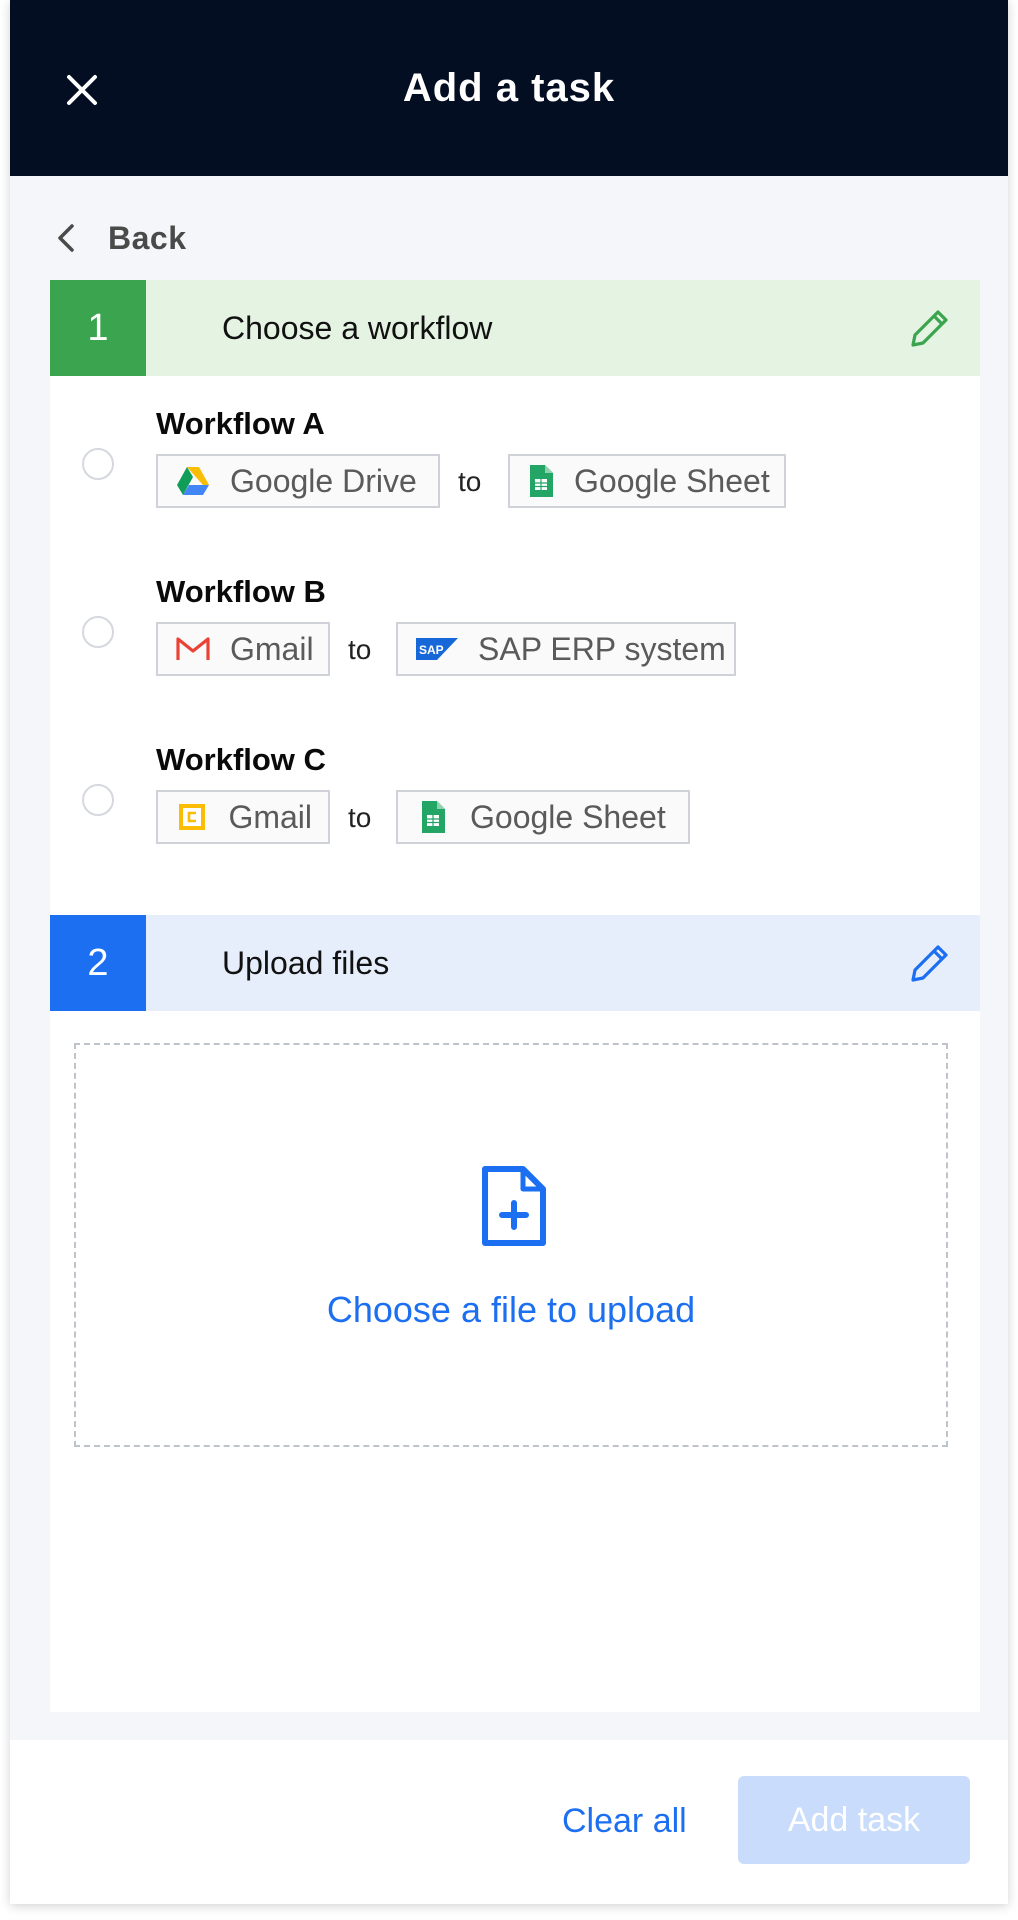 This screenshot has width=1018, height=1920. I want to click on back-button: Back, so click(120, 238).